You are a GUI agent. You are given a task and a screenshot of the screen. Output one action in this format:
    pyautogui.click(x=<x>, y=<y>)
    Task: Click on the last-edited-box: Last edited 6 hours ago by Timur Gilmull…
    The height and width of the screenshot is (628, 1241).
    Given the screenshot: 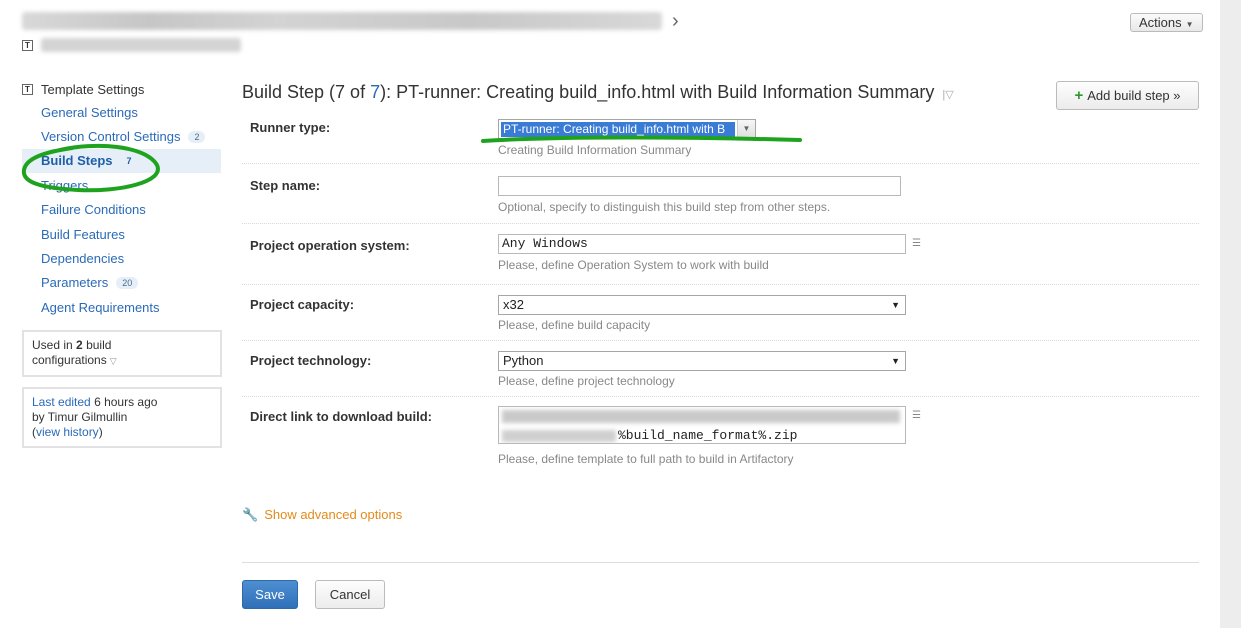 What is the action you would take?
    pyautogui.click(x=122, y=417)
    